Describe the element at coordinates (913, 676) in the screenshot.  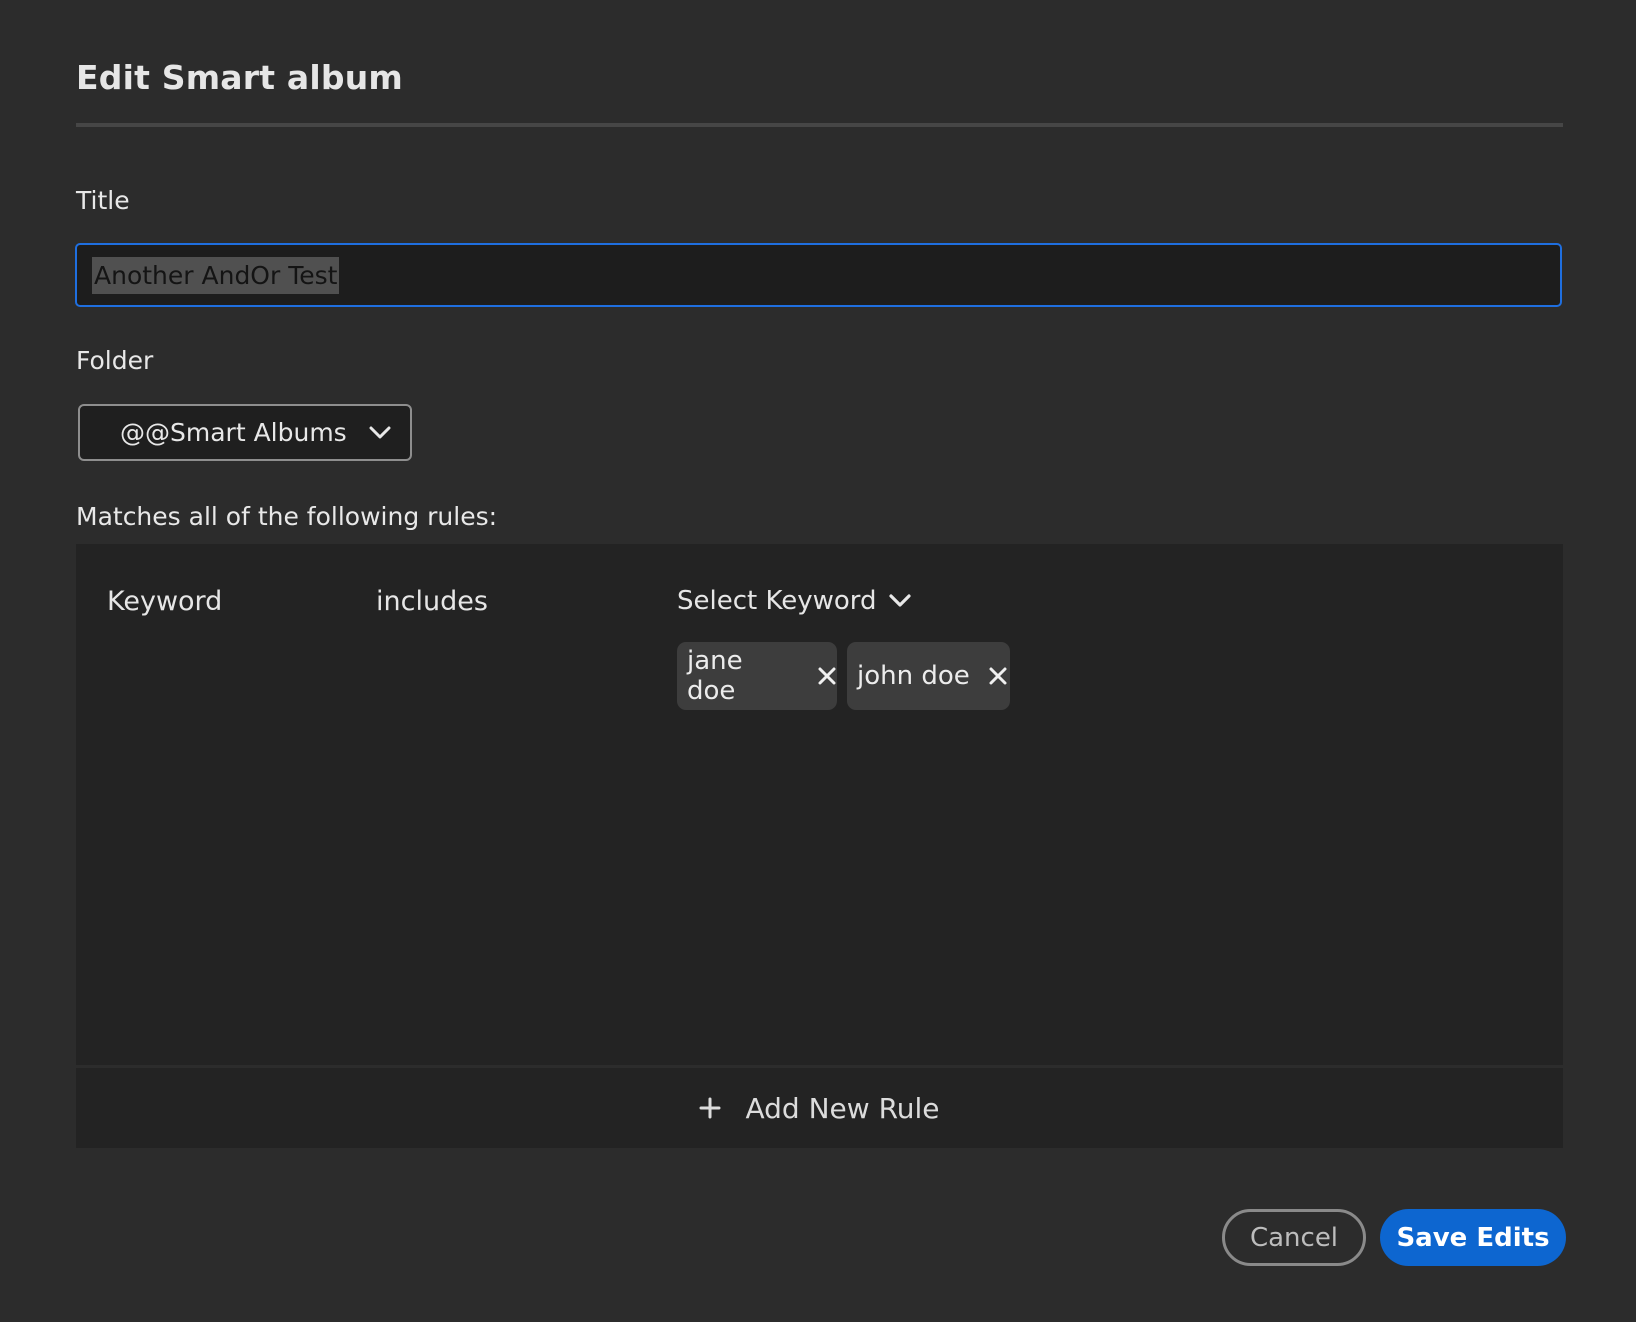
I see `keyword-tag-label: john doe` at that location.